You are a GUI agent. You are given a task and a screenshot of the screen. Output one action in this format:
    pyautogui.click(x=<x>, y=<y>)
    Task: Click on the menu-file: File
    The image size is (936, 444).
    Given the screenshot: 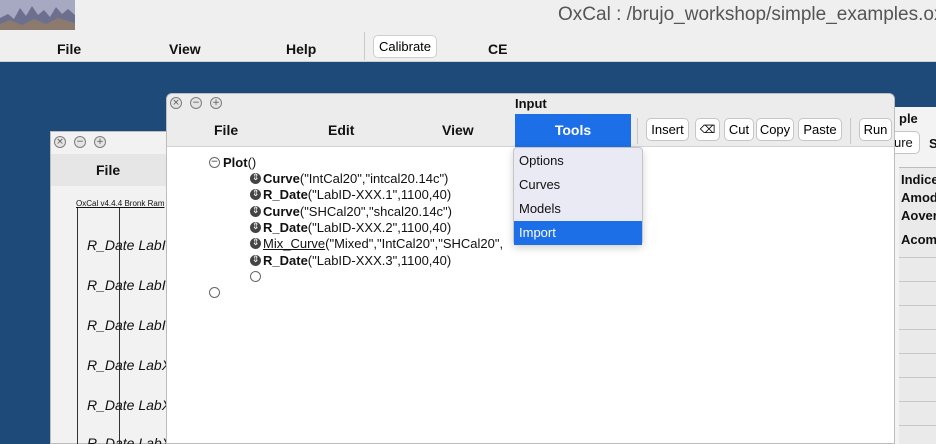 What is the action you would take?
    pyautogui.click(x=69, y=49)
    